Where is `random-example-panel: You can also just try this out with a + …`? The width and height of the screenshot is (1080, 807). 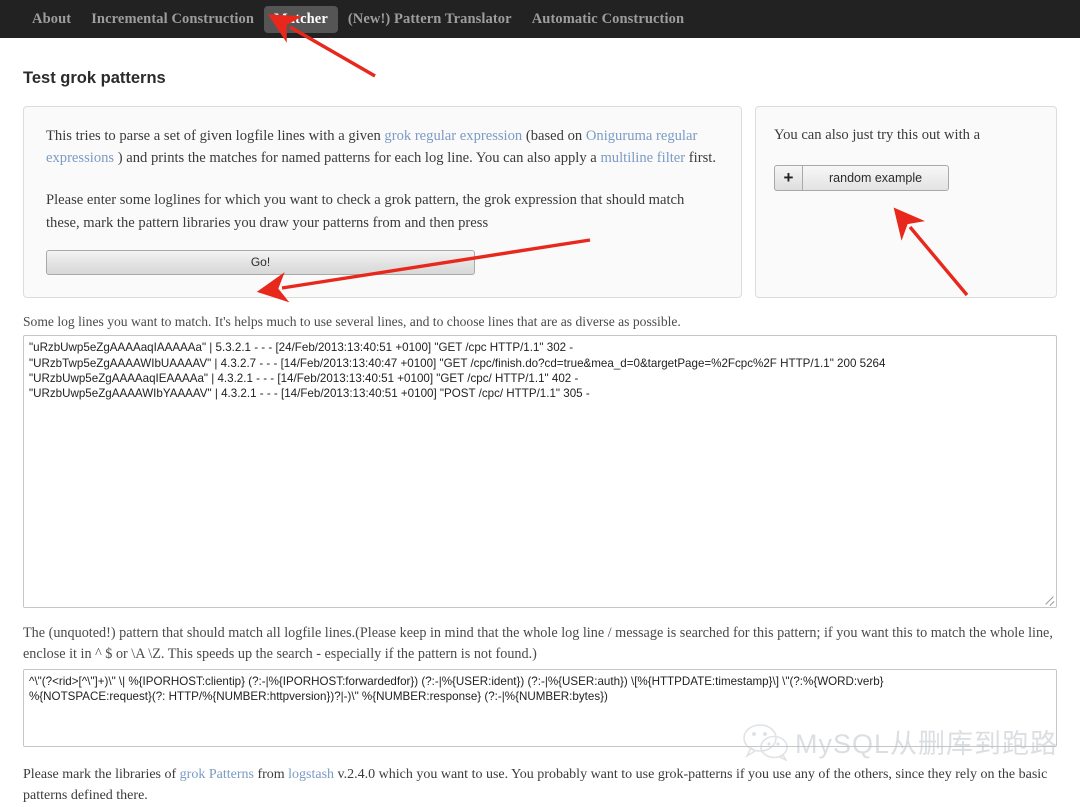 random-example-panel: You can also just try this out with a + … is located at coordinates (906, 202).